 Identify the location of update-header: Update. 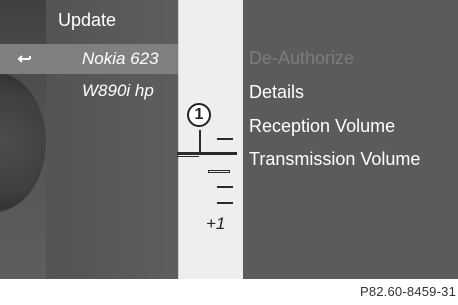
(112, 20).